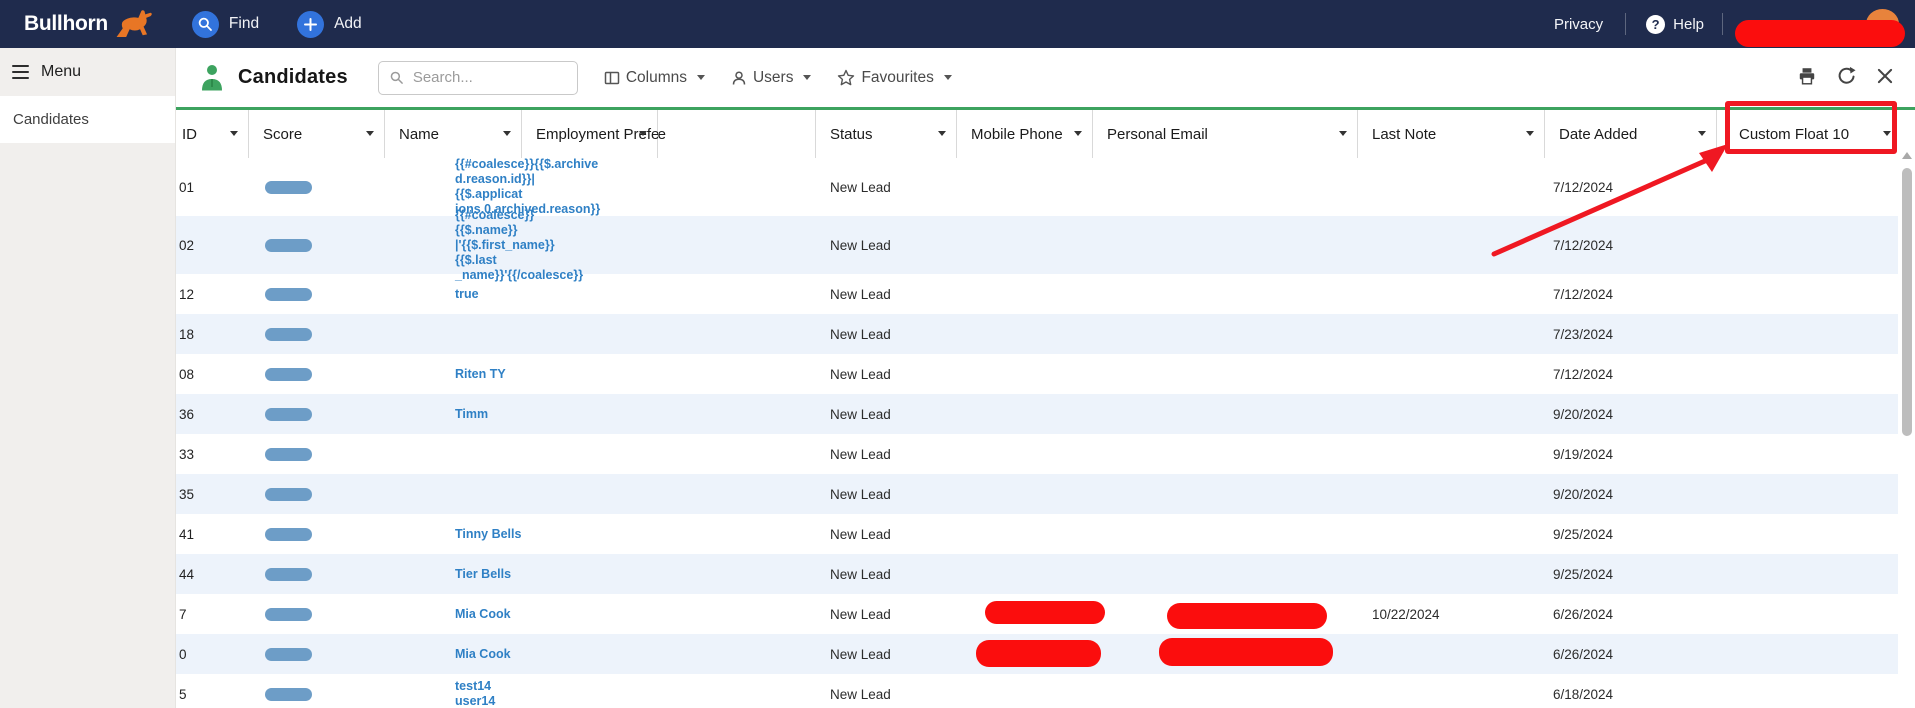 The width and height of the screenshot is (1915, 708). Describe the element at coordinates (1037, 574) in the screenshot. I see `table-row: 44 Tier Bells New Lead 9/25/2024` at that location.